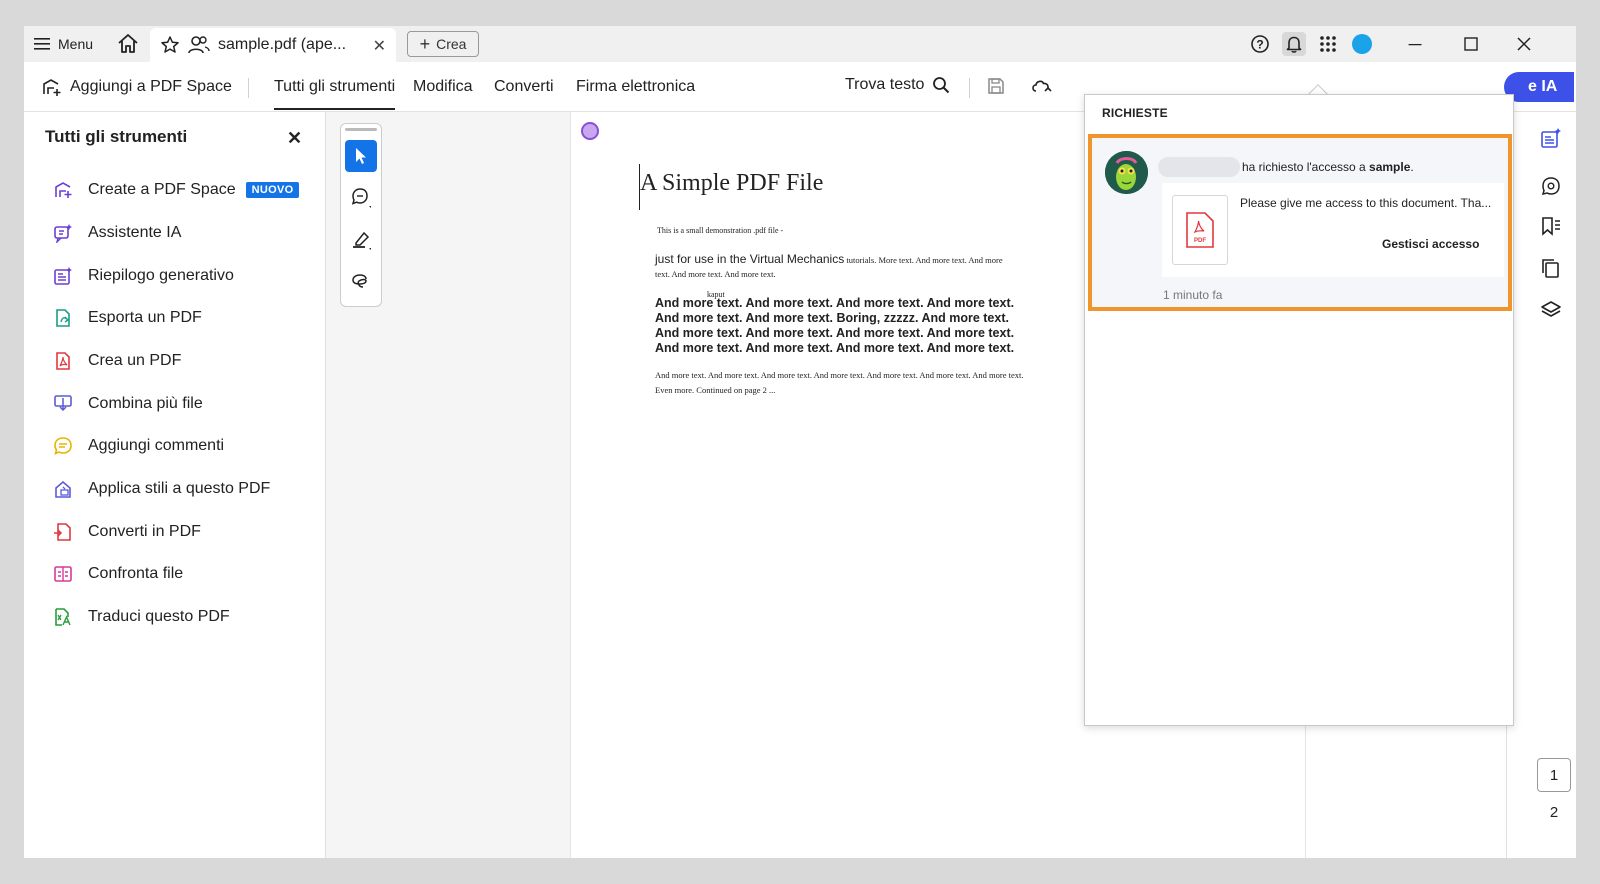  I want to click on ai-summary-icon, so click(1551, 138).